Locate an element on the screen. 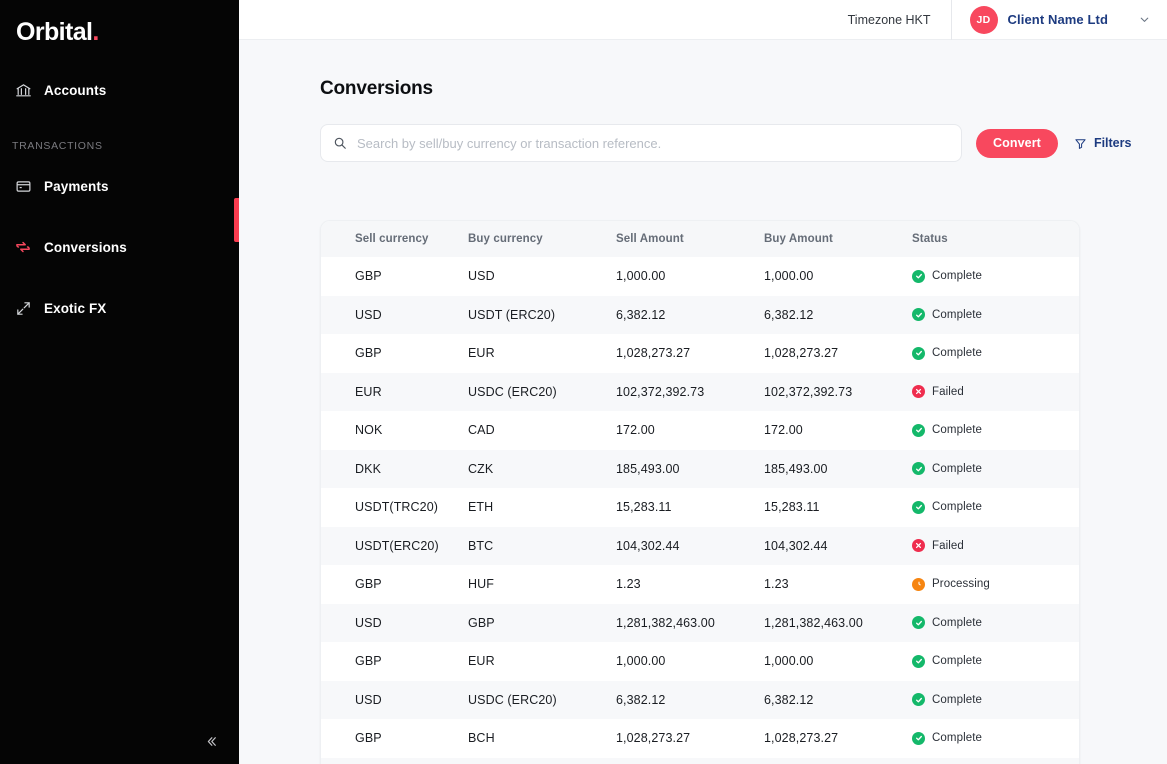 Image resolution: width=1167 pixels, height=764 pixels. double-chevron-left-icon is located at coordinates (211, 741).